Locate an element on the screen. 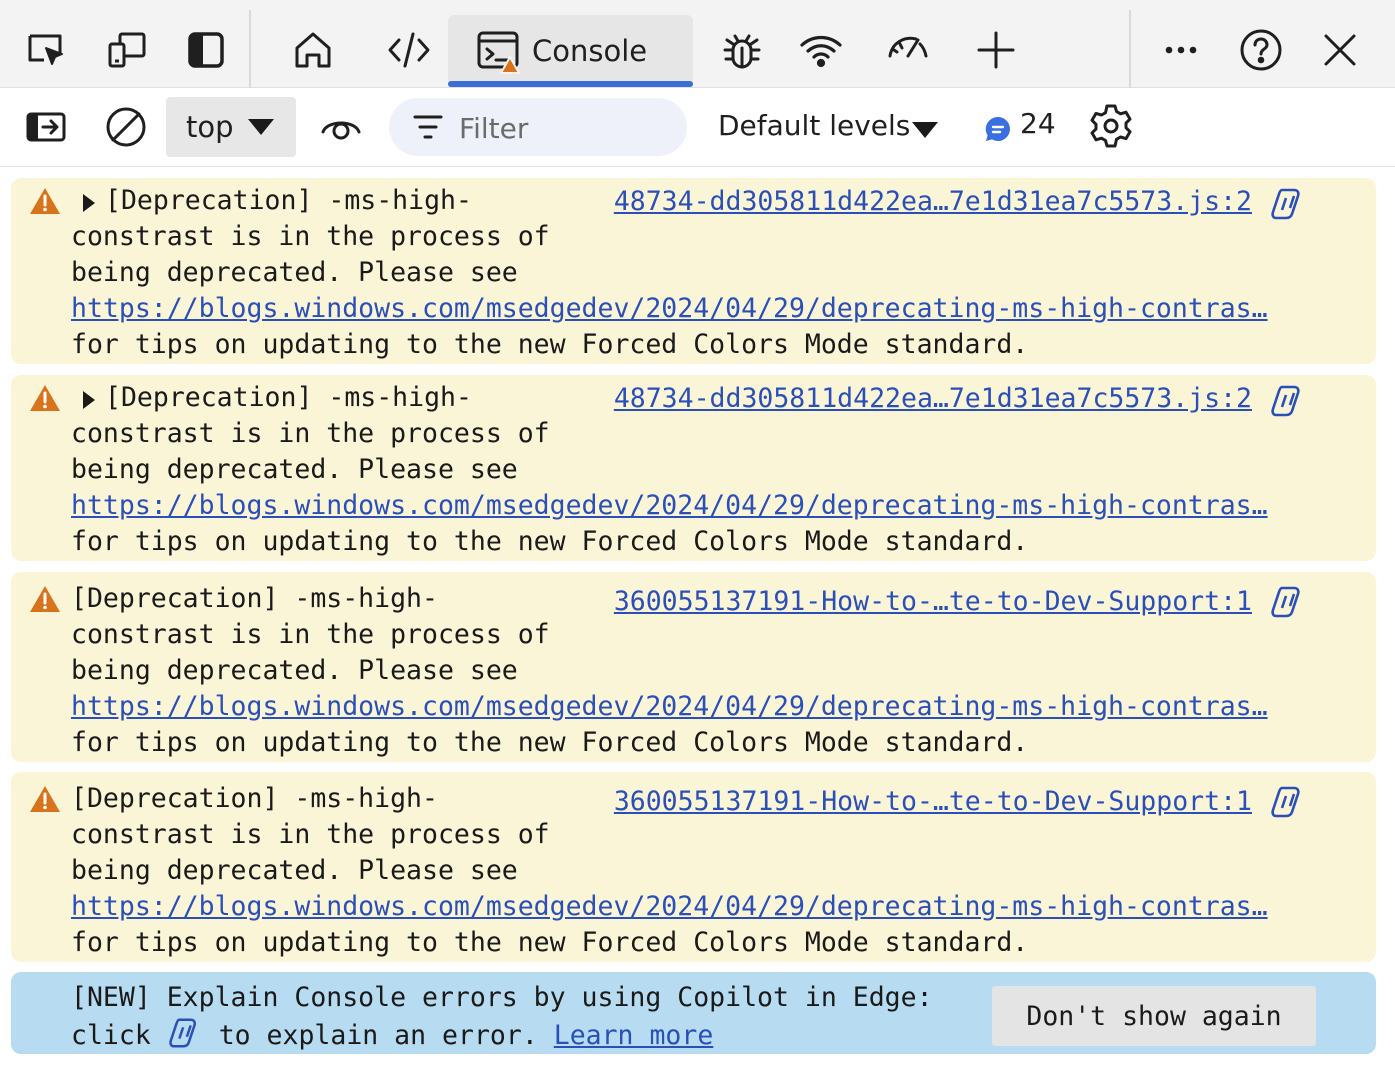  dock-button is located at coordinates (206, 50).